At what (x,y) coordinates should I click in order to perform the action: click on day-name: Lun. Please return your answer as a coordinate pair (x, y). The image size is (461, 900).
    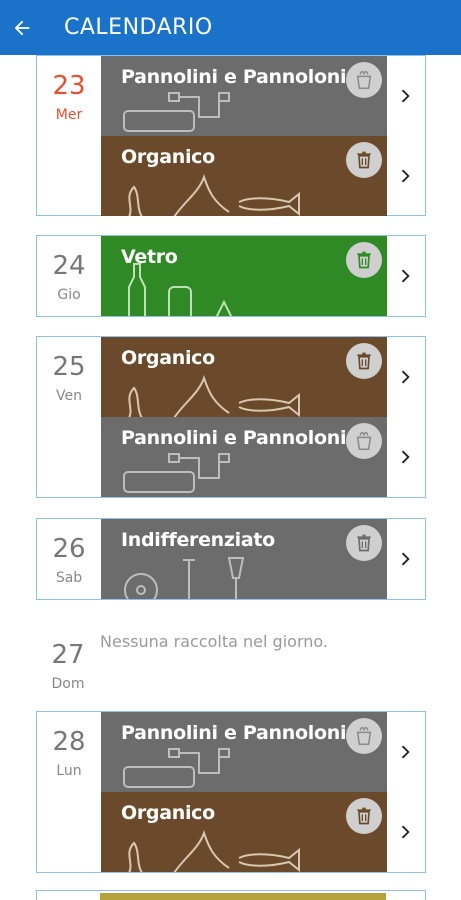
    Looking at the image, I should click on (69, 771).